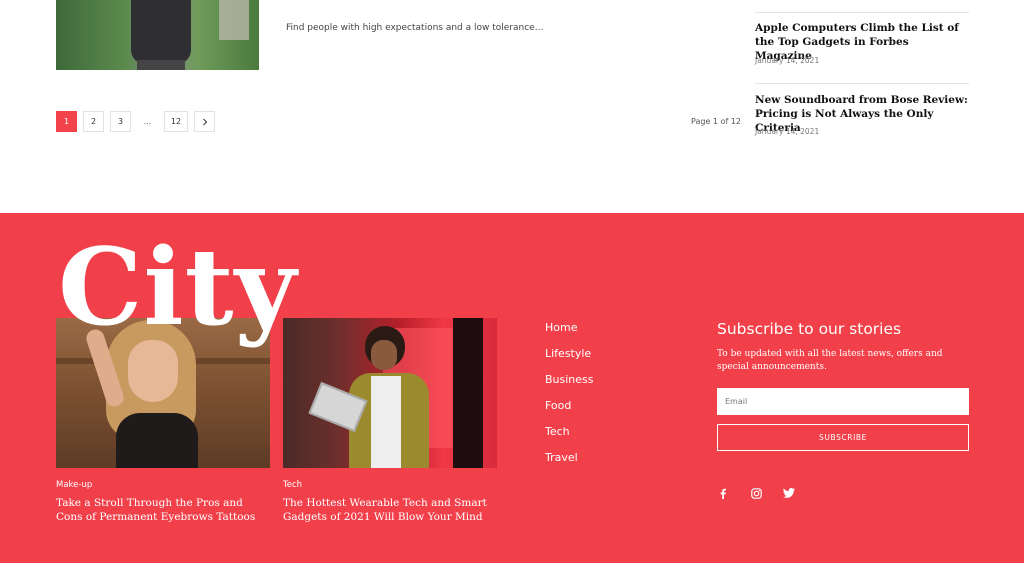 This screenshot has width=1024, height=563. Describe the element at coordinates (716, 121) in the screenshot. I see `page-info: Page 1 of 12` at that location.